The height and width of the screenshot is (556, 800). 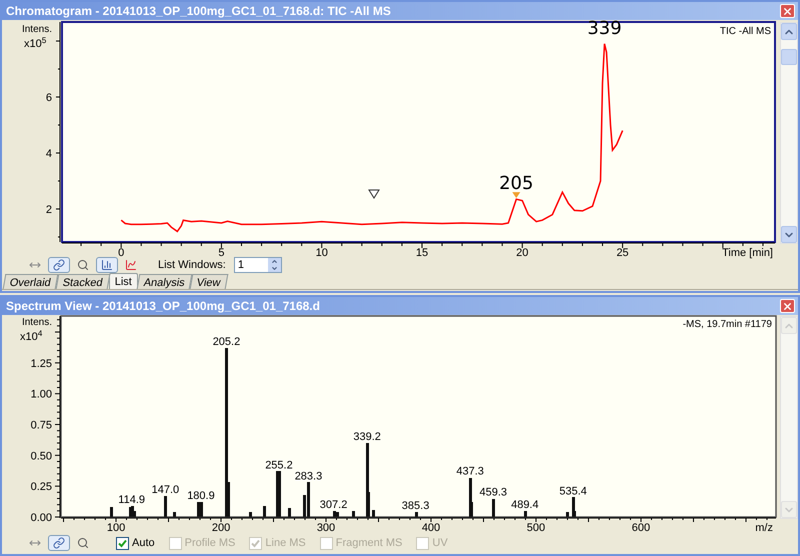 I want to click on checkbox-label: UV, so click(x=440, y=543).